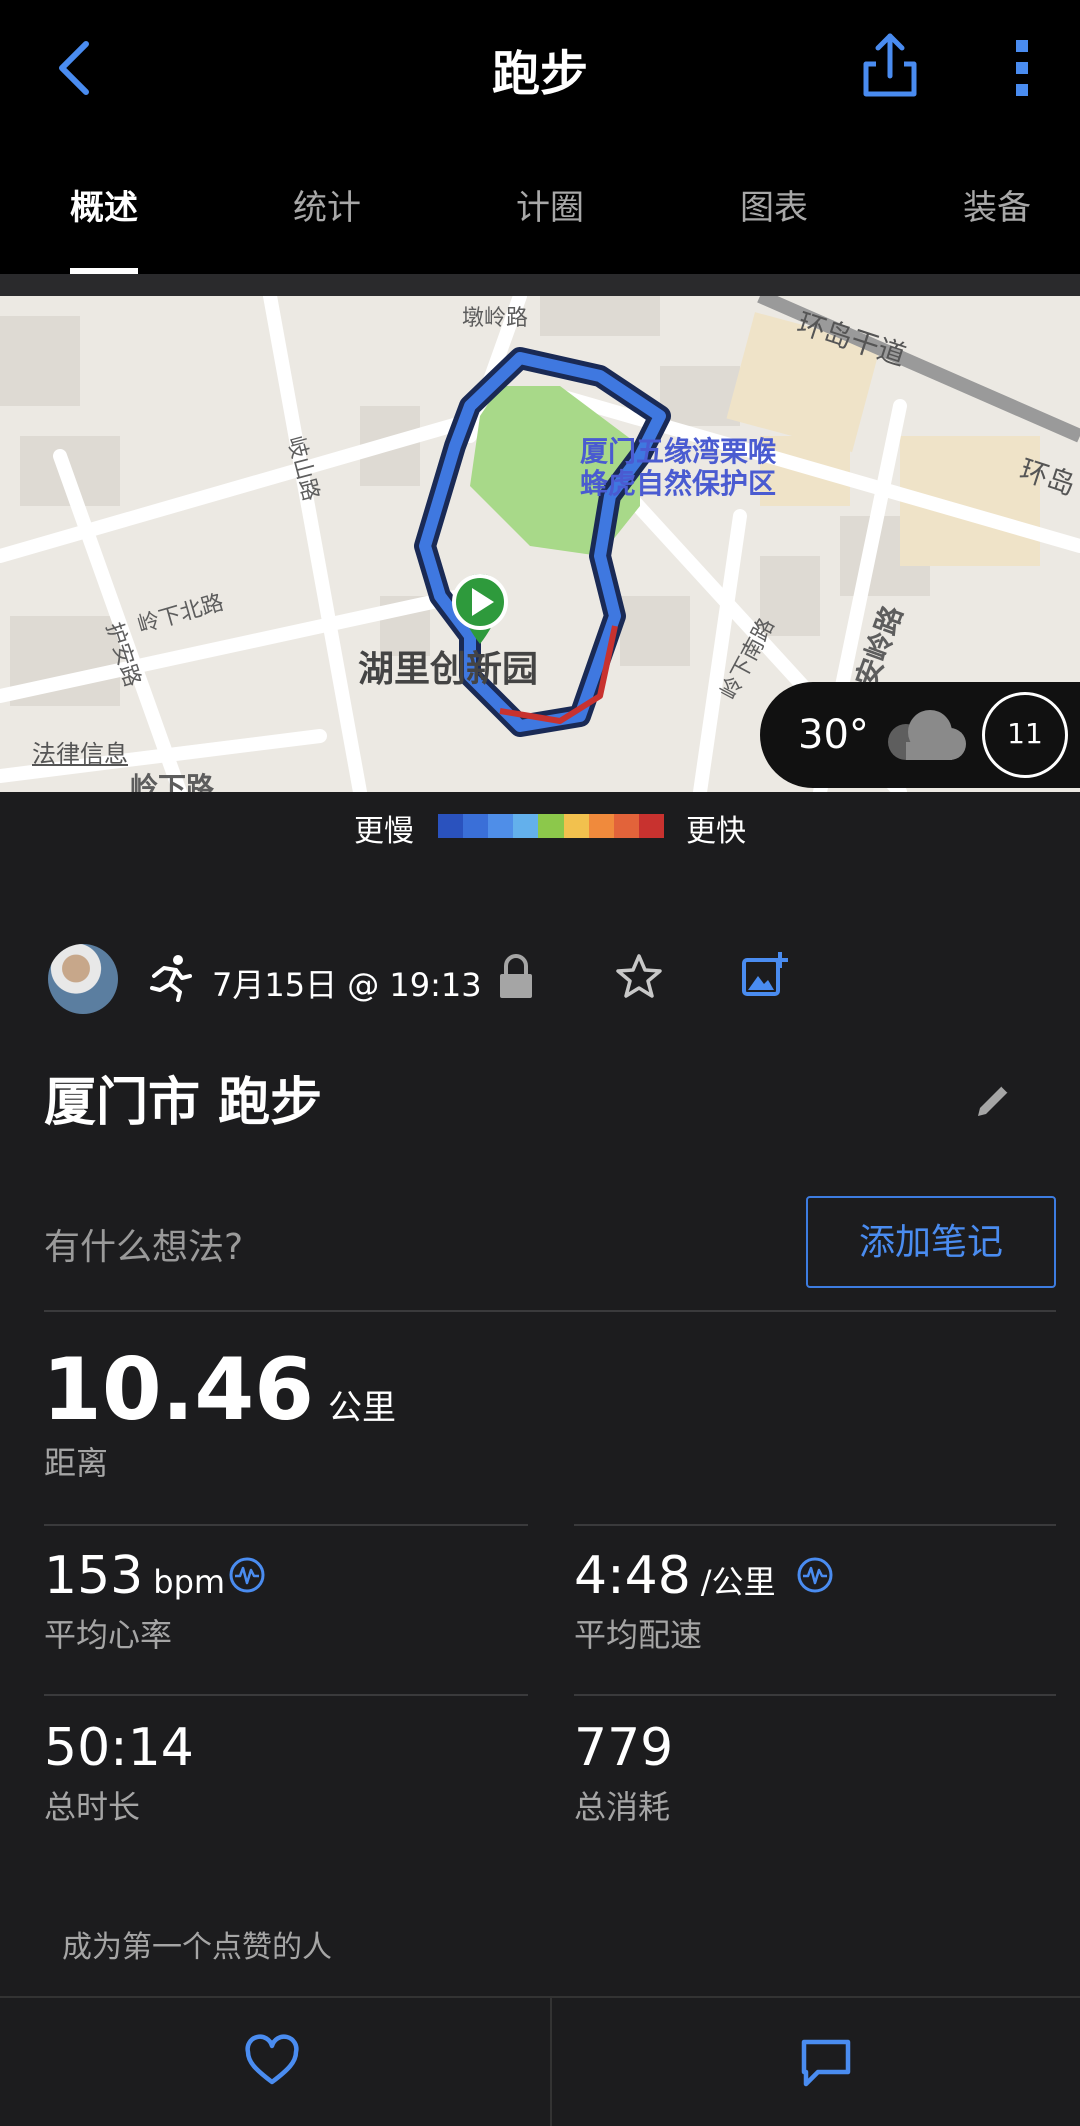  I want to click on avg-heart-rate-stat: 153 bpm, so click(134, 1576).